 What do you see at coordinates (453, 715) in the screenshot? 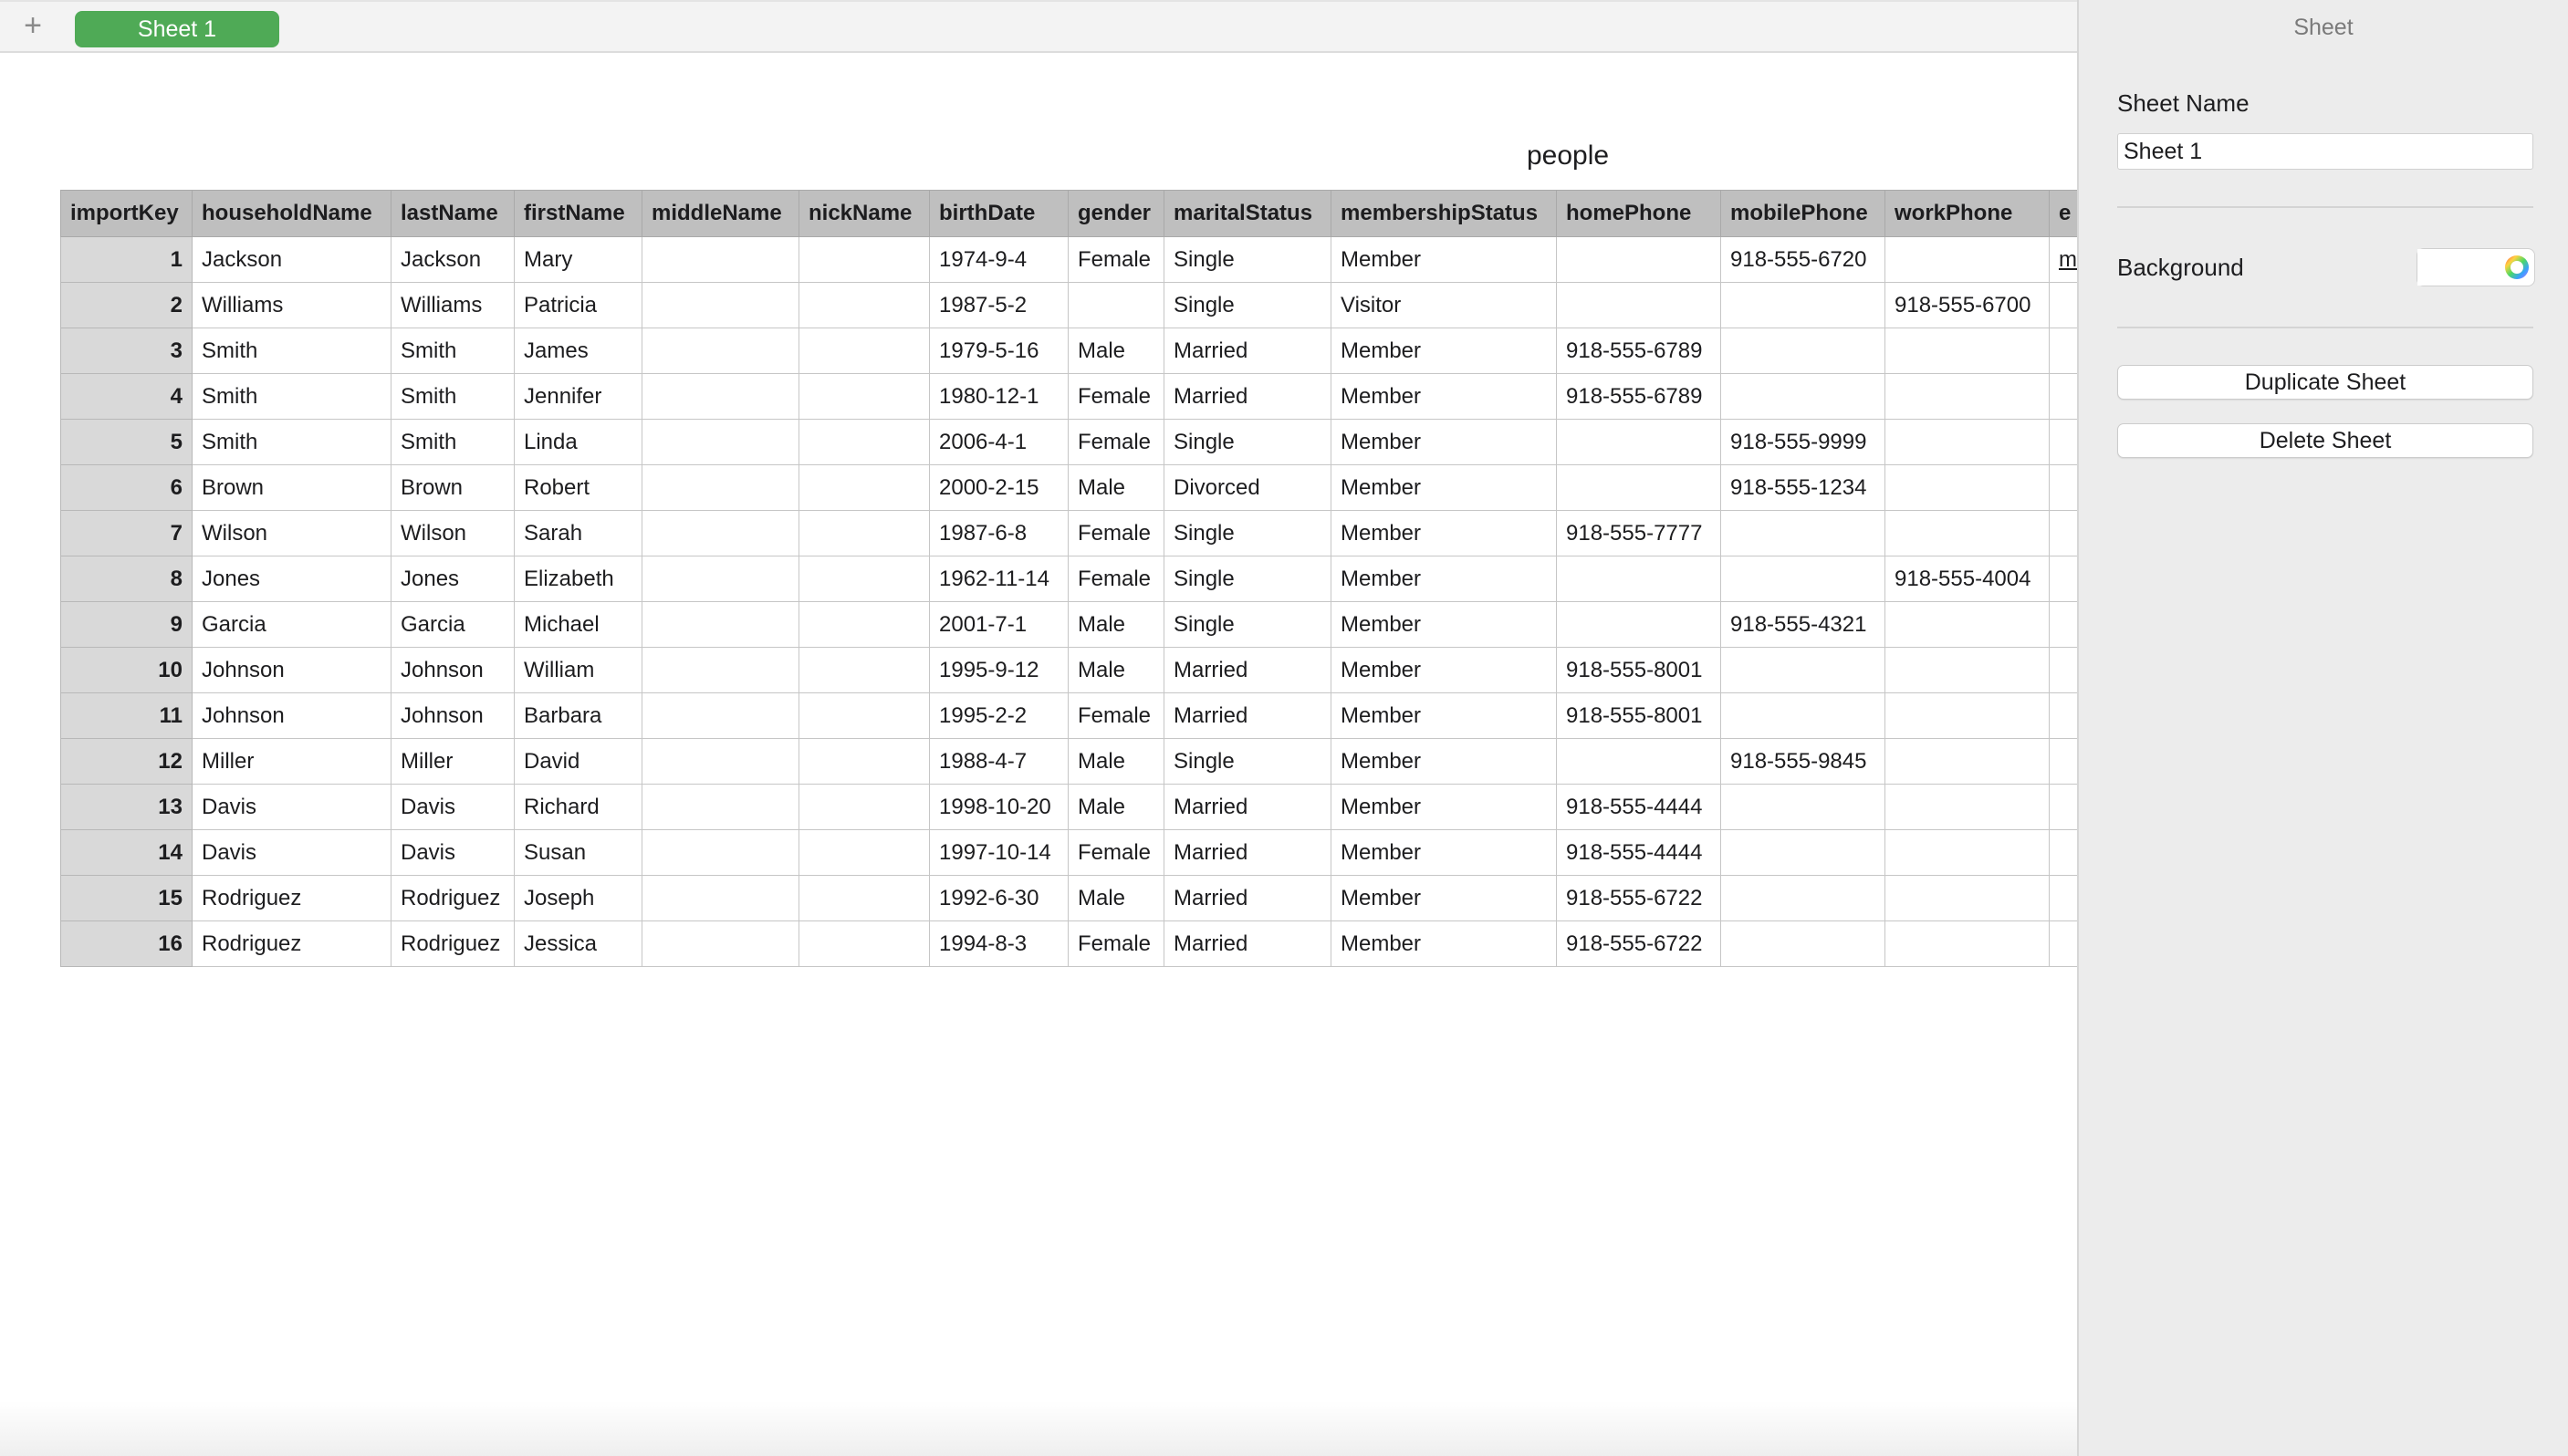
I see `table-cell-lastName: Johnson` at bounding box center [453, 715].